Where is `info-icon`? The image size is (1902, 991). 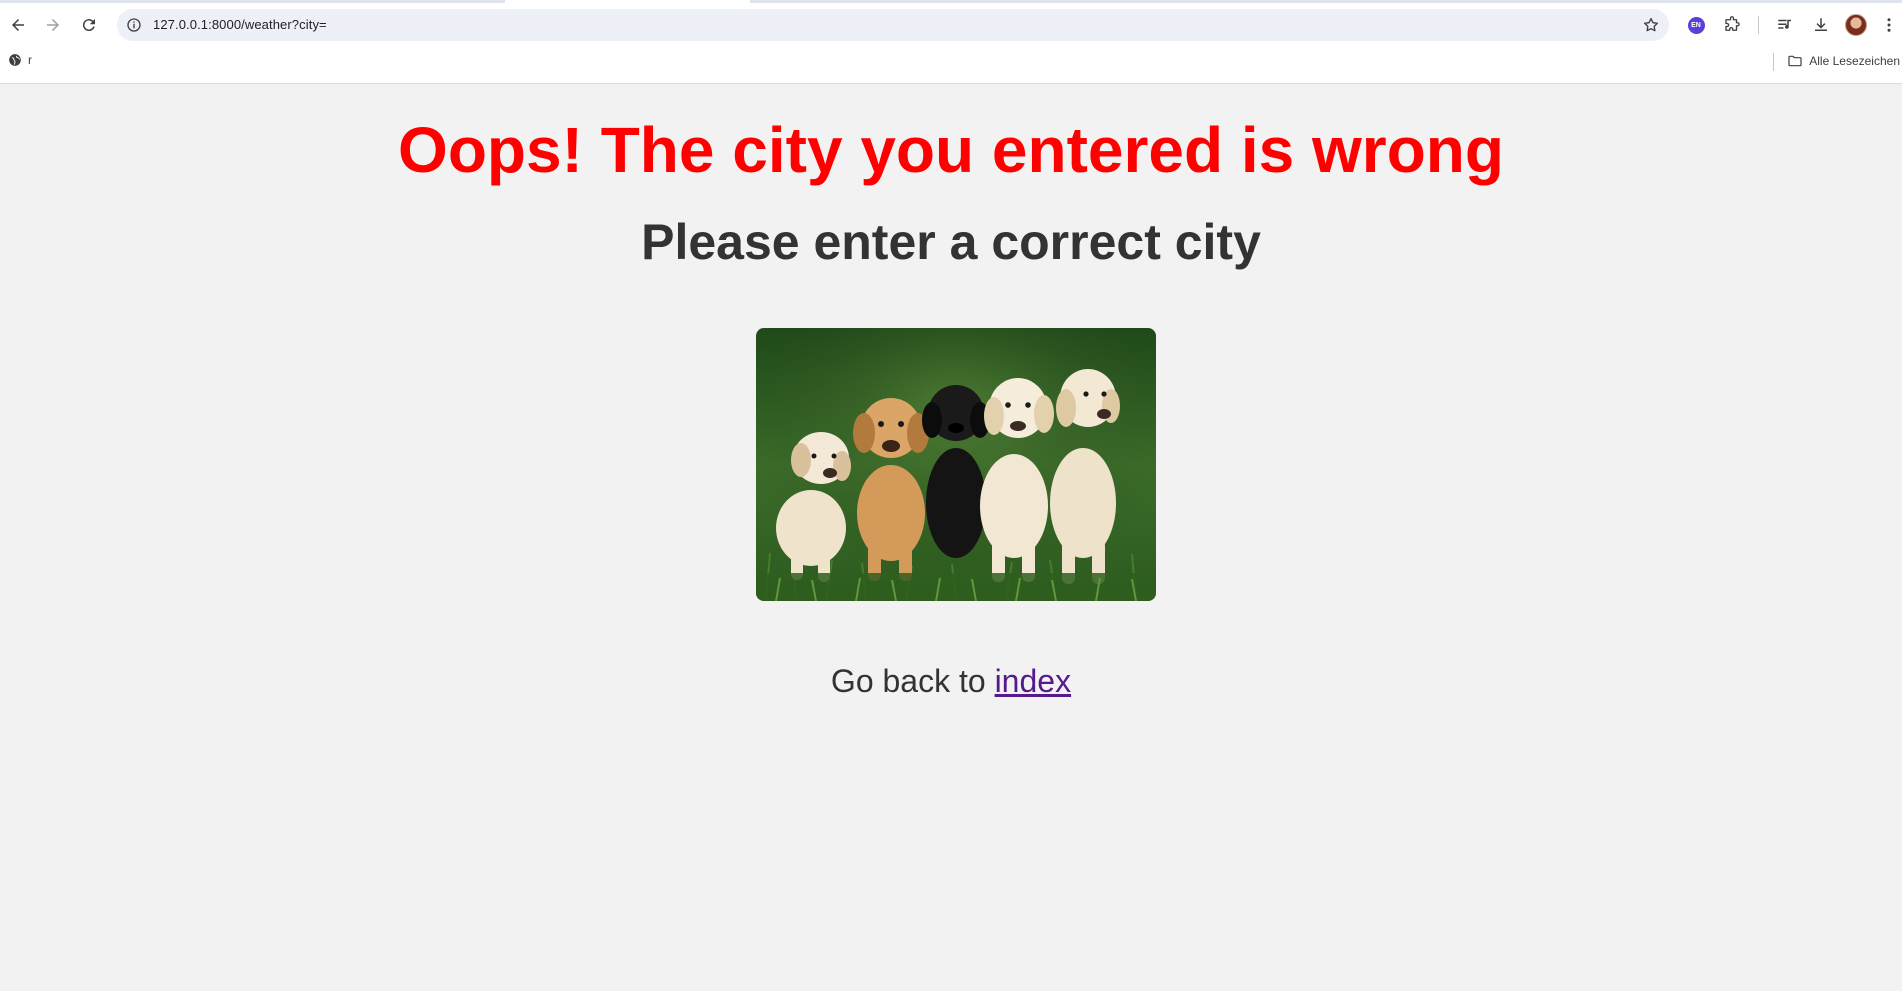
info-icon is located at coordinates (134, 25).